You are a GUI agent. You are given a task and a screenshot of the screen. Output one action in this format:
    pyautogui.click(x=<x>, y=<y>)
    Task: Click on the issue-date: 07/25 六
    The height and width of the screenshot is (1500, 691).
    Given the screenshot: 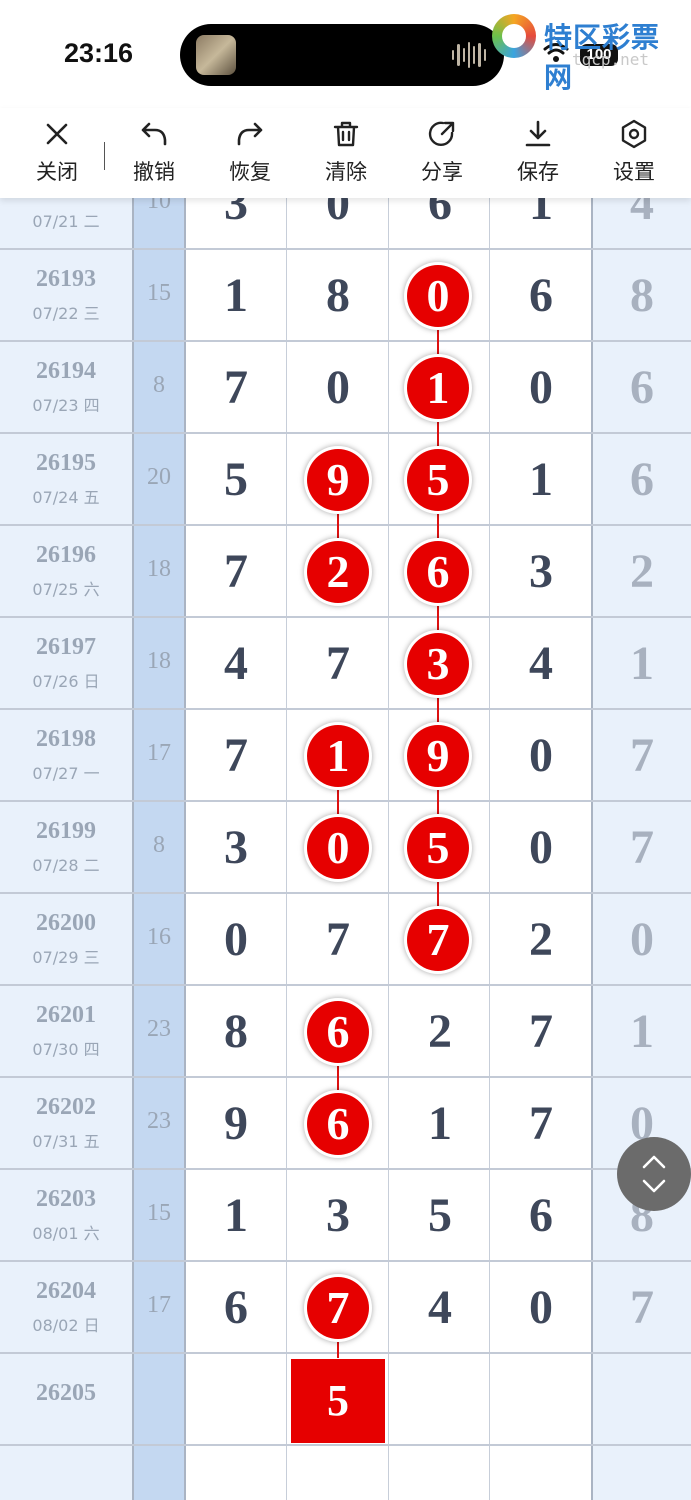 What is the action you would take?
    pyautogui.click(x=66, y=589)
    